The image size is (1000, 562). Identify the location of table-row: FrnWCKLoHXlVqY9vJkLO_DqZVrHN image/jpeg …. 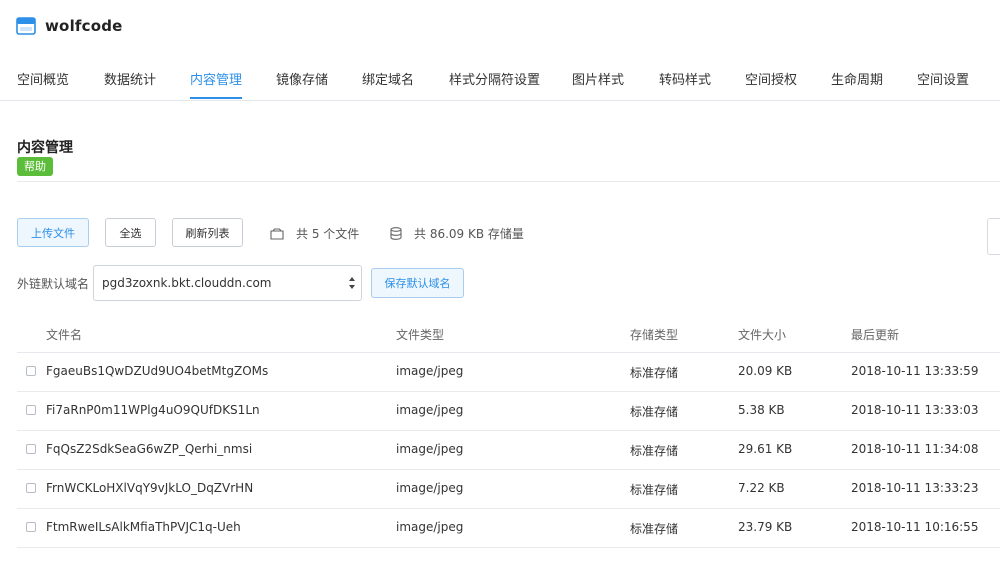
(508, 489).